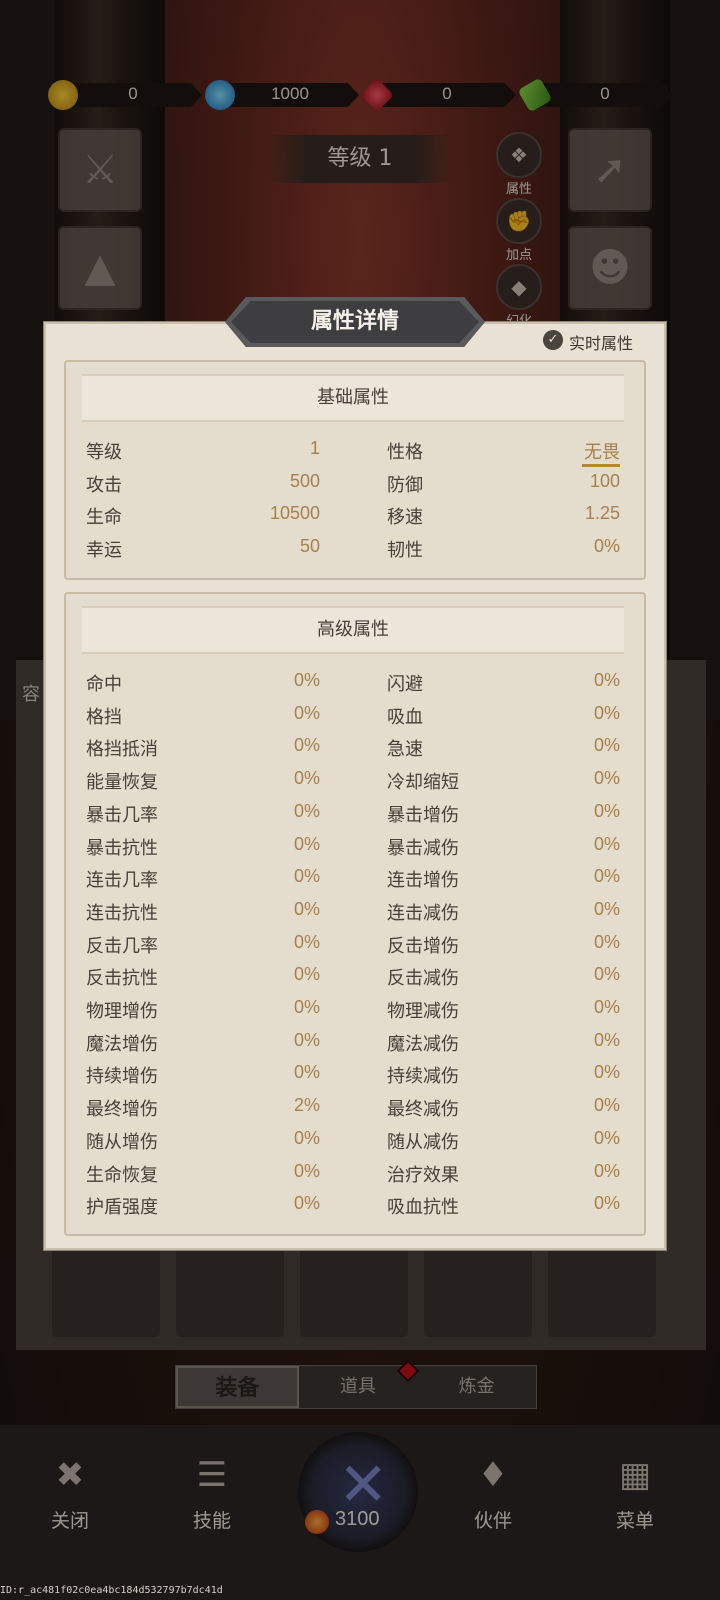  What do you see at coordinates (360, 551) in the screenshot?
I see `attribute-row: 幸运 50 韧性 0%` at bounding box center [360, 551].